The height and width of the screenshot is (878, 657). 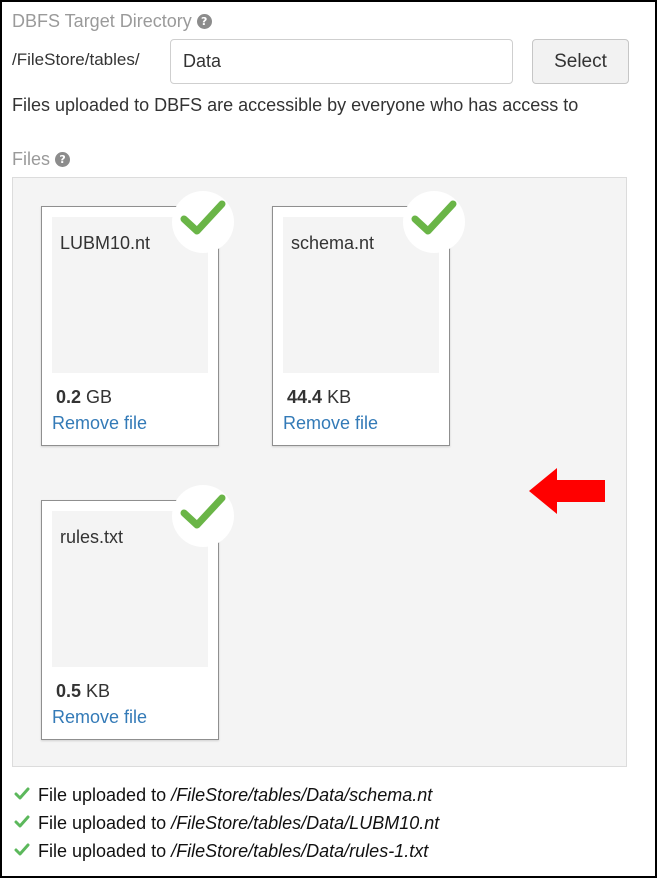 I want to click on file-size: 0.5 KB, so click(x=83, y=691).